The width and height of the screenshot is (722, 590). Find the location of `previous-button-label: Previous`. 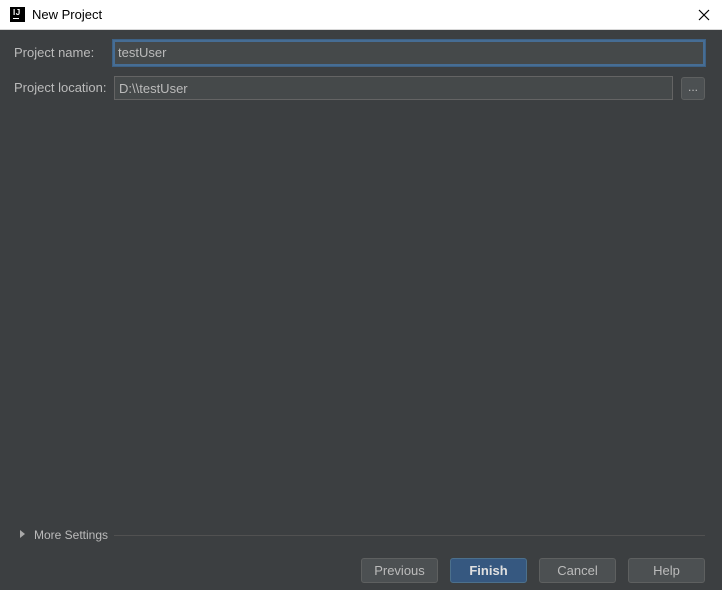

previous-button-label: Previous is located at coordinates (399, 570).